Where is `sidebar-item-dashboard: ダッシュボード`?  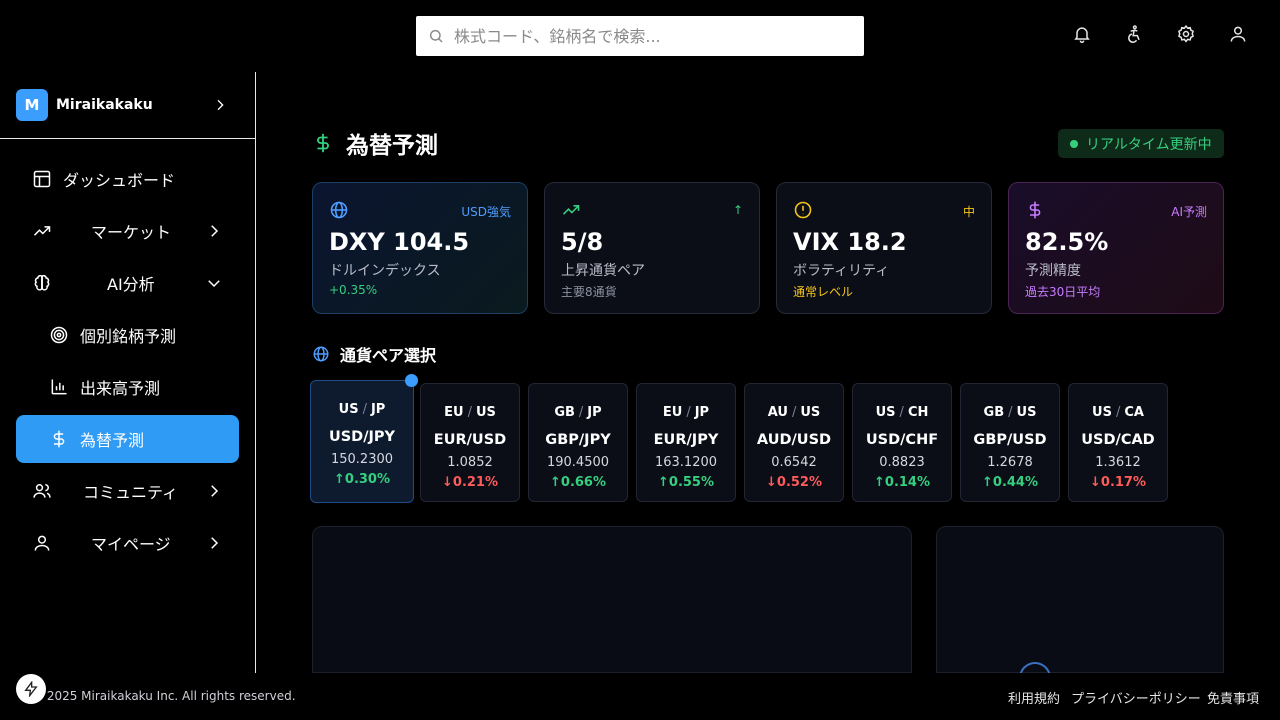 sidebar-item-dashboard: ダッシュボード is located at coordinates (127, 179).